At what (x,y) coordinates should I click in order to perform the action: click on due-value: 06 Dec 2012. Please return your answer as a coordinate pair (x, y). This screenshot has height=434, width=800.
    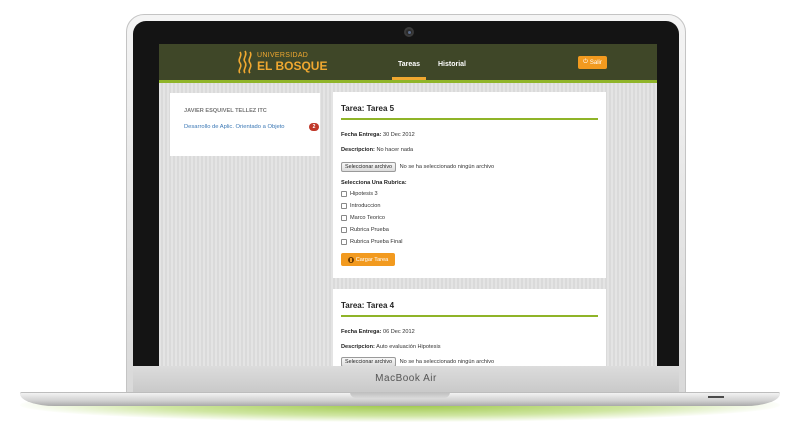
    Looking at the image, I should click on (398, 332).